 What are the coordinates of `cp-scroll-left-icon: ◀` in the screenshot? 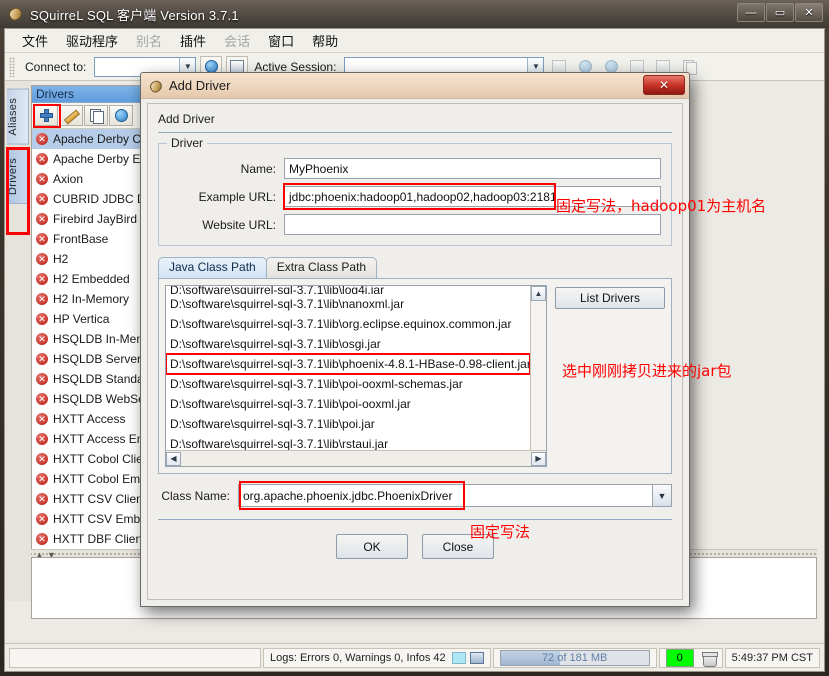 It's located at (173, 458).